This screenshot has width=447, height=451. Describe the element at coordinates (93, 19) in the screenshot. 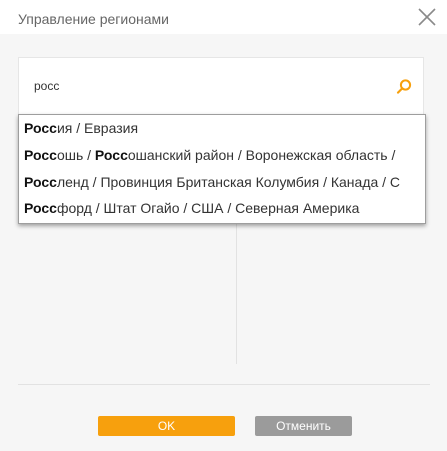

I see `dialog-title: Управление регионами` at that location.